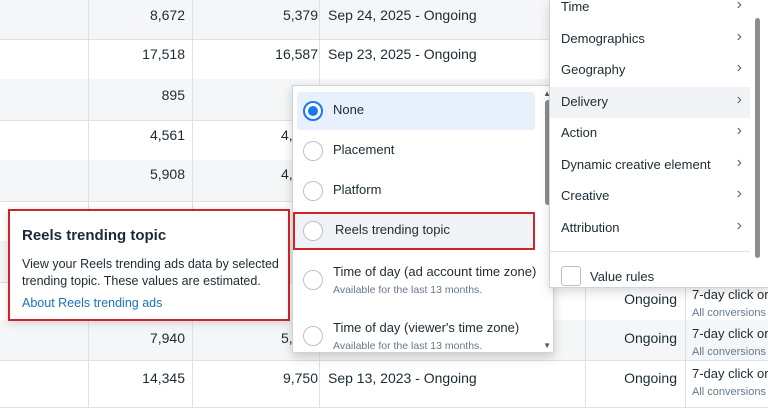 The width and height of the screenshot is (768, 408). I want to click on category-label: Action, so click(579, 132).